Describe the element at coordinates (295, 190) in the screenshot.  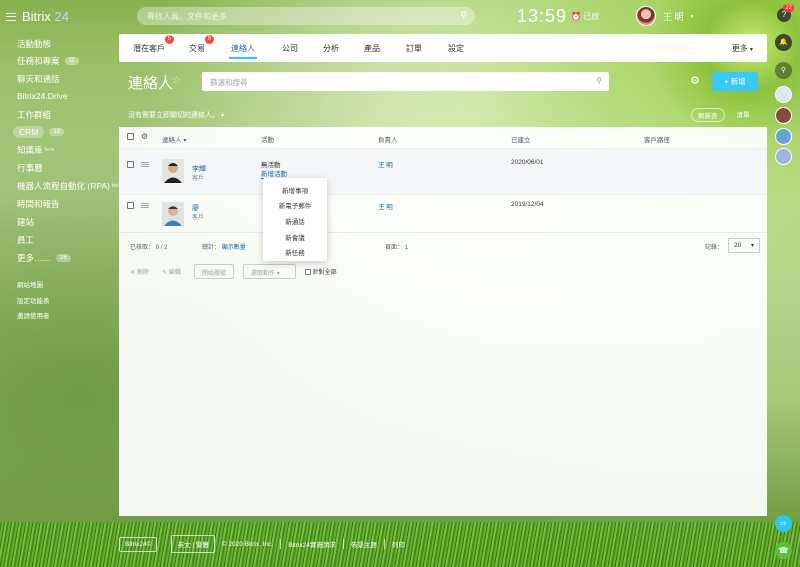
I see `menu-item-new-todo: 新增事項` at that location.